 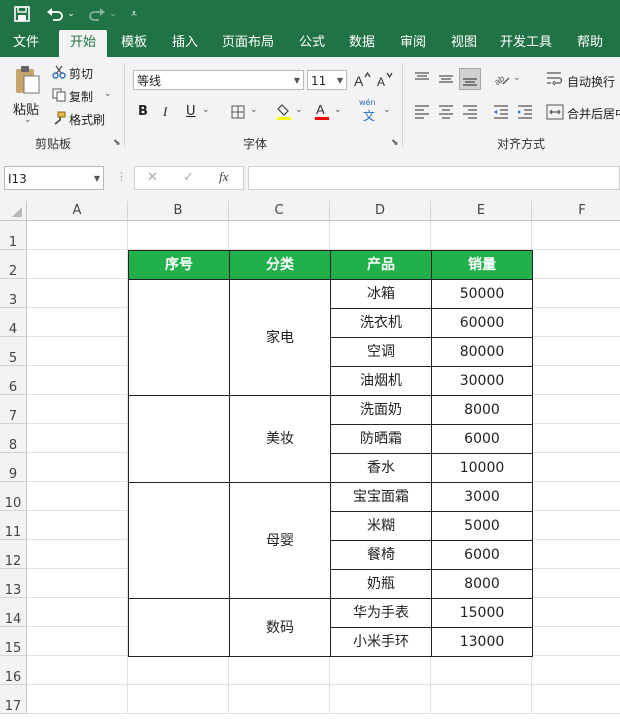 What do you see at coordinates (380, 351) in the screenshot?
I see `product-cell: 空调` at bounding box center [380, 351].